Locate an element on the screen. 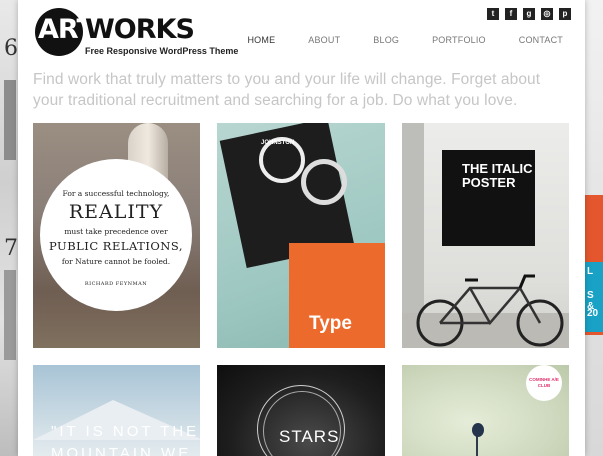  bg-number: 6 is located at coordinates (11, 48).